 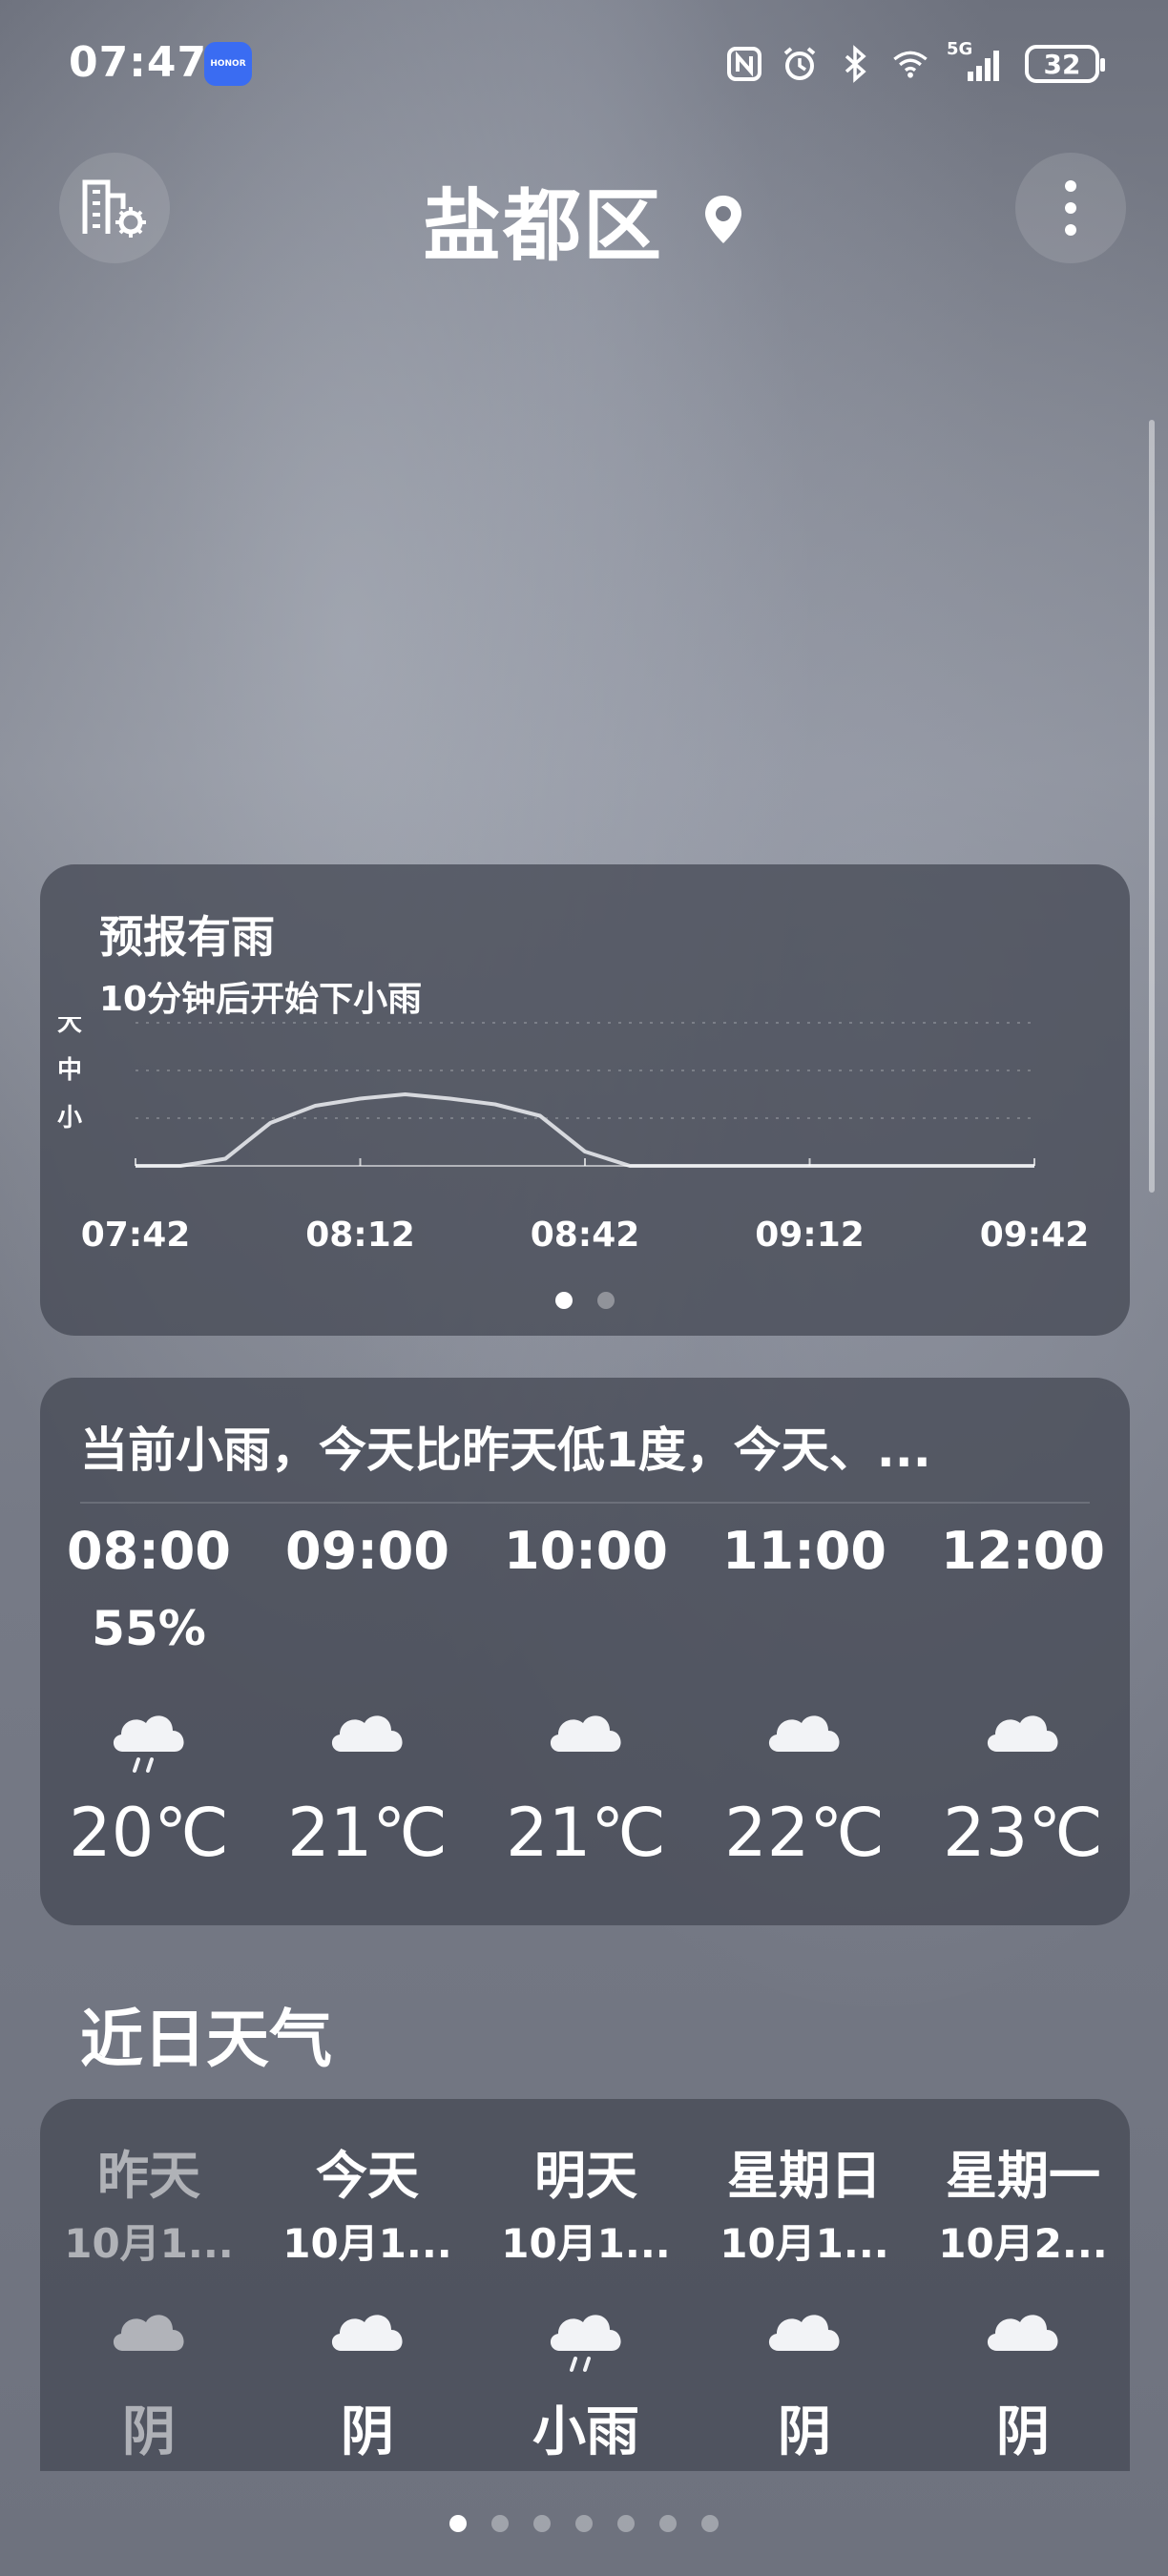 I want to click on hourly-item: 10:00 21℃, so click(x=586, y=1721).